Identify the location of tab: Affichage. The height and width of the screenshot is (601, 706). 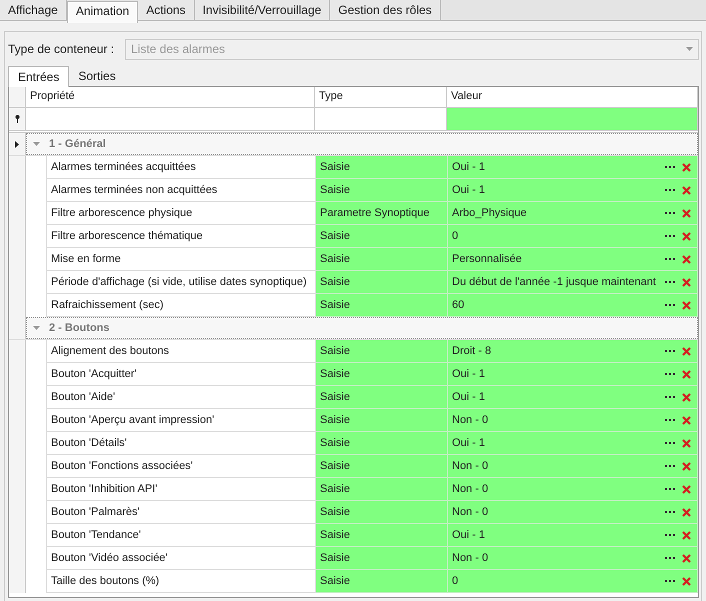
(33, 10).